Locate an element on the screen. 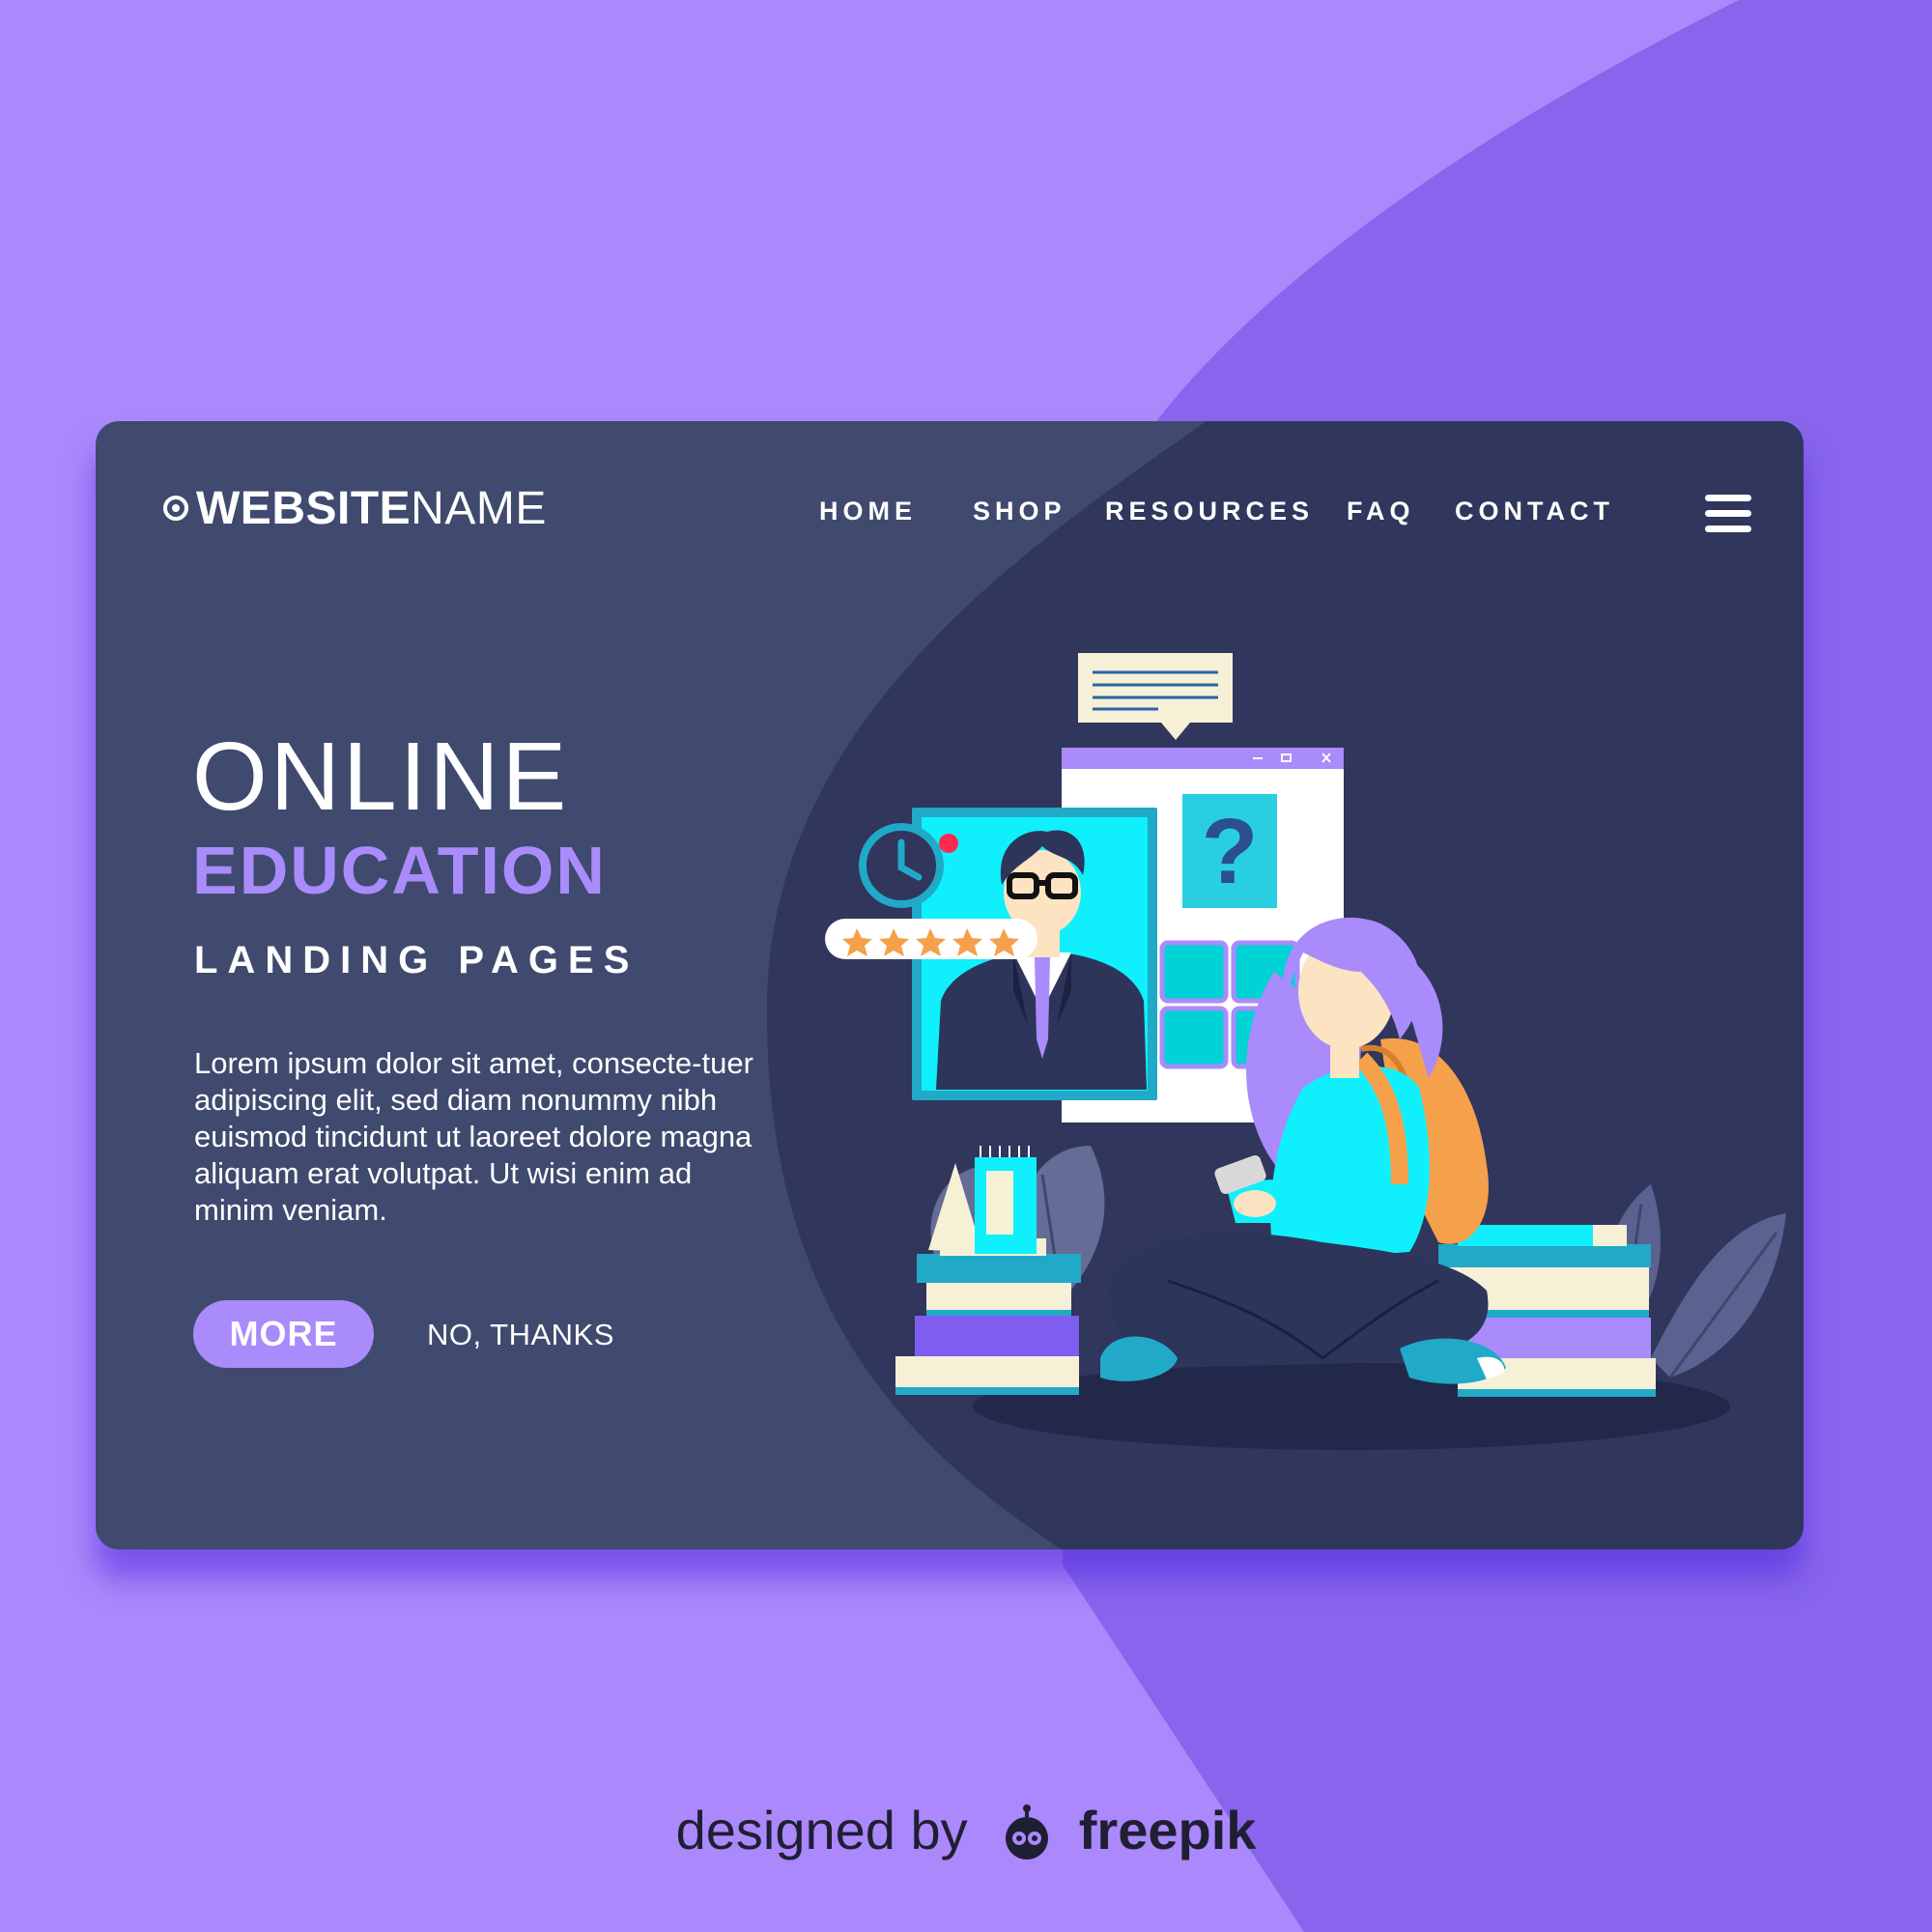 The image size is (1932, 1932). hero-subtitle: LANDING PAGES is located at coordinates (416, 960).